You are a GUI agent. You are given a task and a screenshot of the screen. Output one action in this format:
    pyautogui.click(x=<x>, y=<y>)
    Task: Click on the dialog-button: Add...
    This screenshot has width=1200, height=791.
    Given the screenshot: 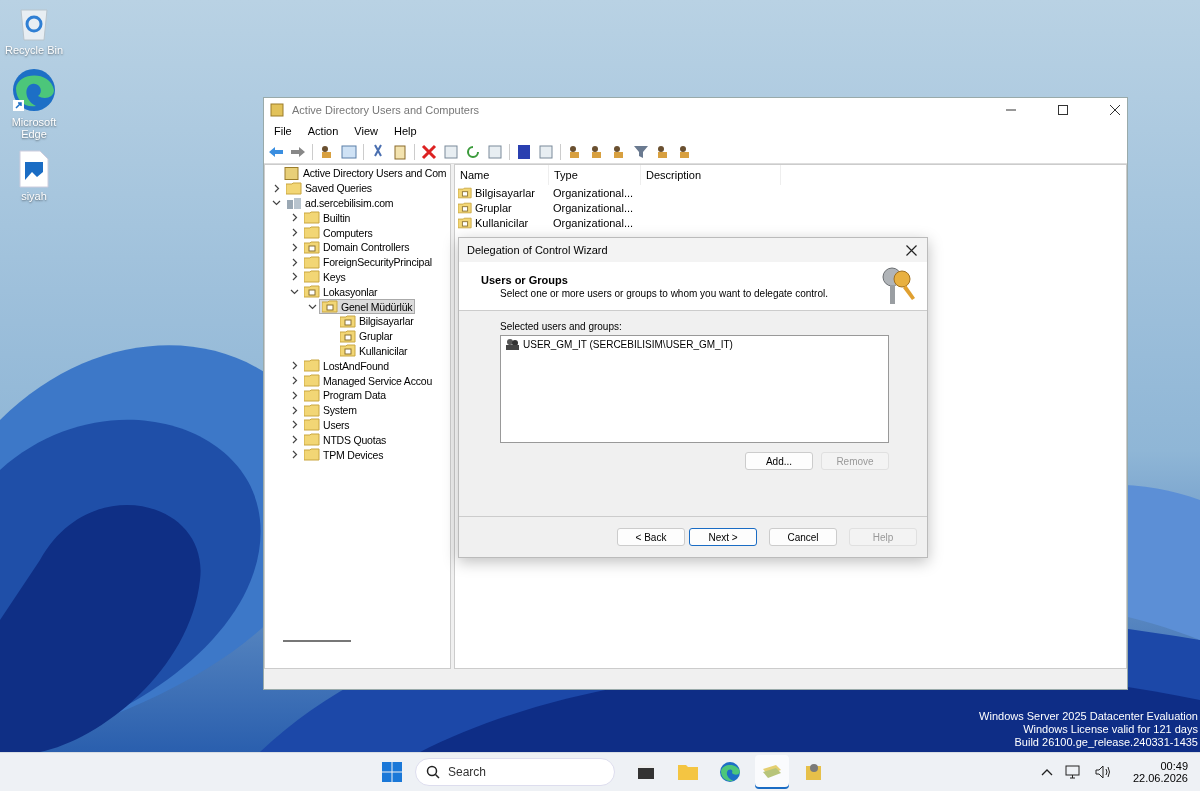 What is the action you would take?
    pyautogui.click(x=779, y=461)
    